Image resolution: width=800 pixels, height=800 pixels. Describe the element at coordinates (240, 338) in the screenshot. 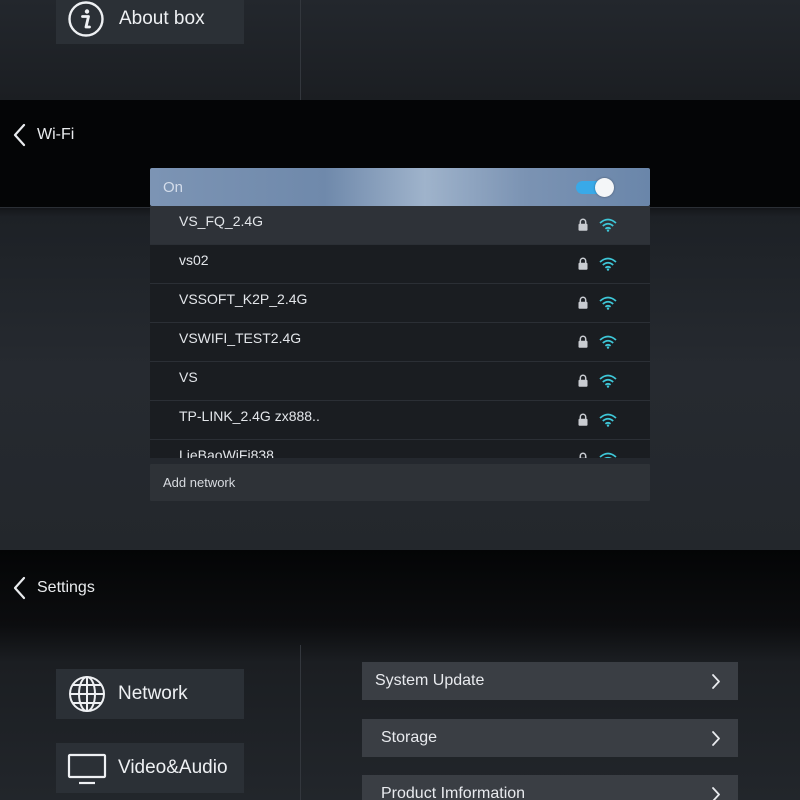

I see `network-ssid: VSWIFI_TEST2.4G` at that location.